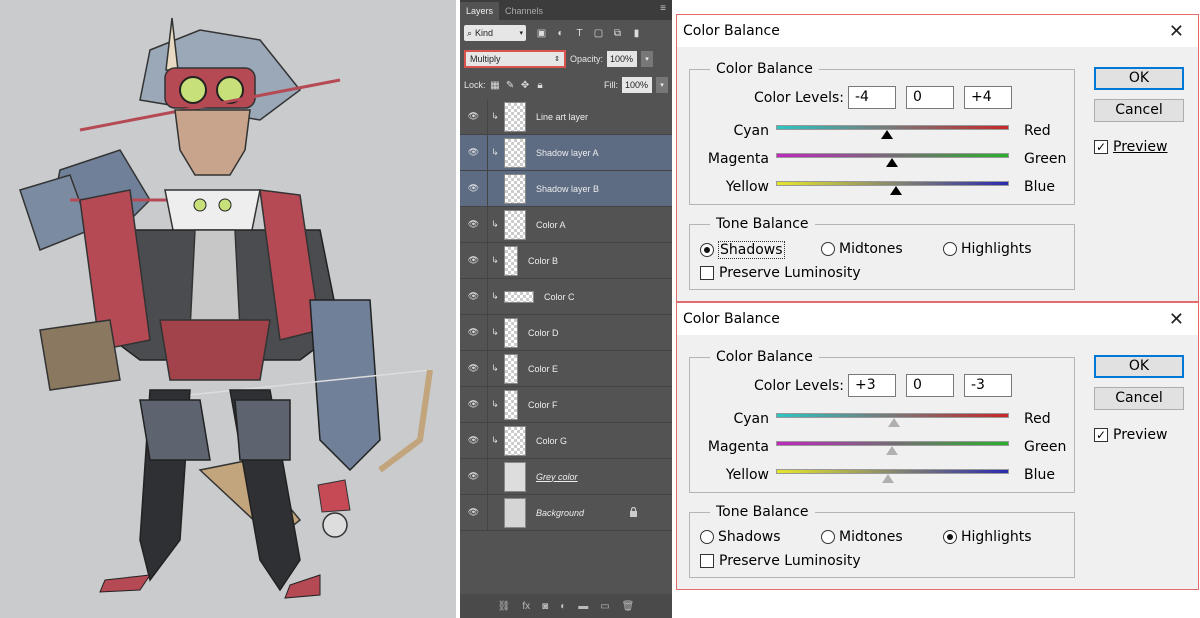 This screenshot has width=1200, height=618. Describe the element at coordinates (871, 537) in the screenshot. I see `radio-label: Midtones` at that location.